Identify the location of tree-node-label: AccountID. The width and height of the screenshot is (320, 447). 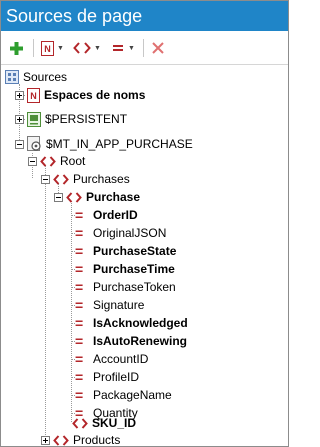
(121, 359).